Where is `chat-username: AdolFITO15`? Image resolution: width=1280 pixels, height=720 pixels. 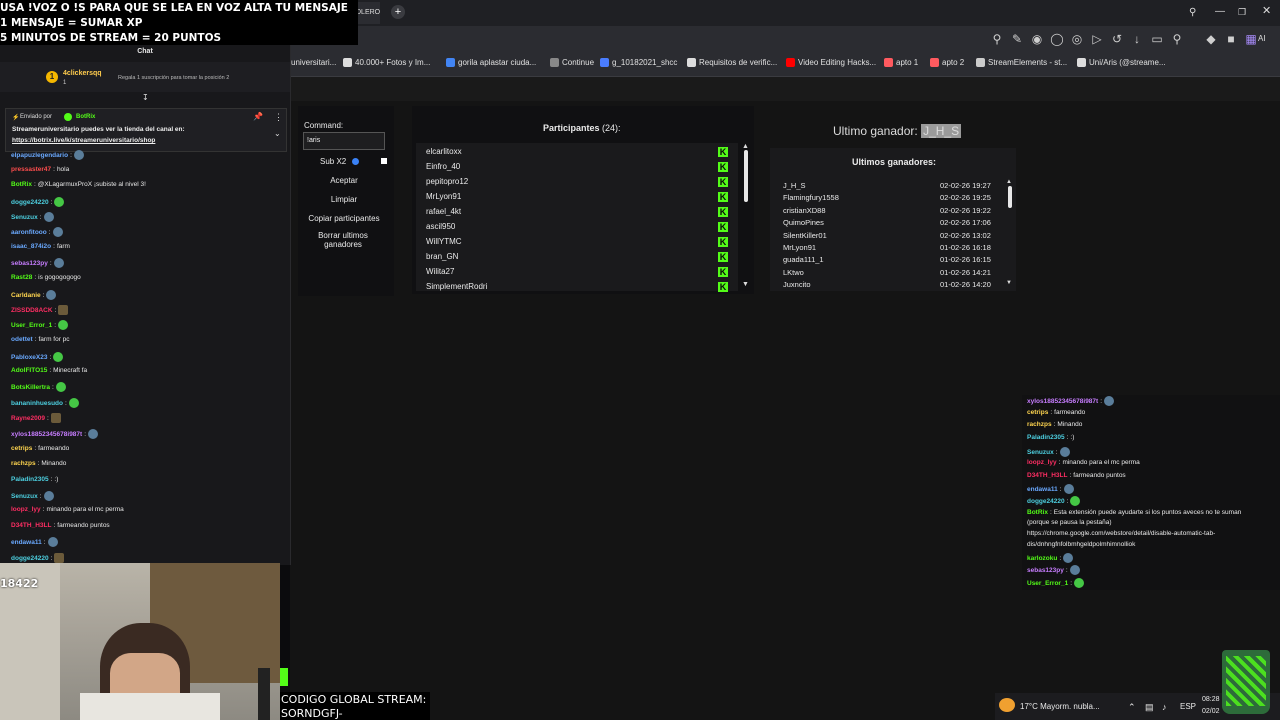 chat-username: AdolFITO15 is located at coordinates (29, 370).